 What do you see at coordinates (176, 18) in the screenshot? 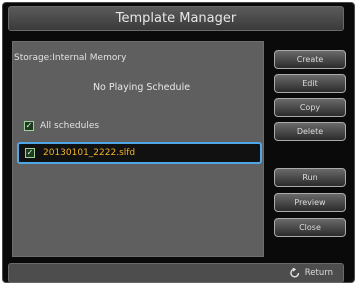
I see `dialog-title: Template Manager` at bounding box center [176, 18].